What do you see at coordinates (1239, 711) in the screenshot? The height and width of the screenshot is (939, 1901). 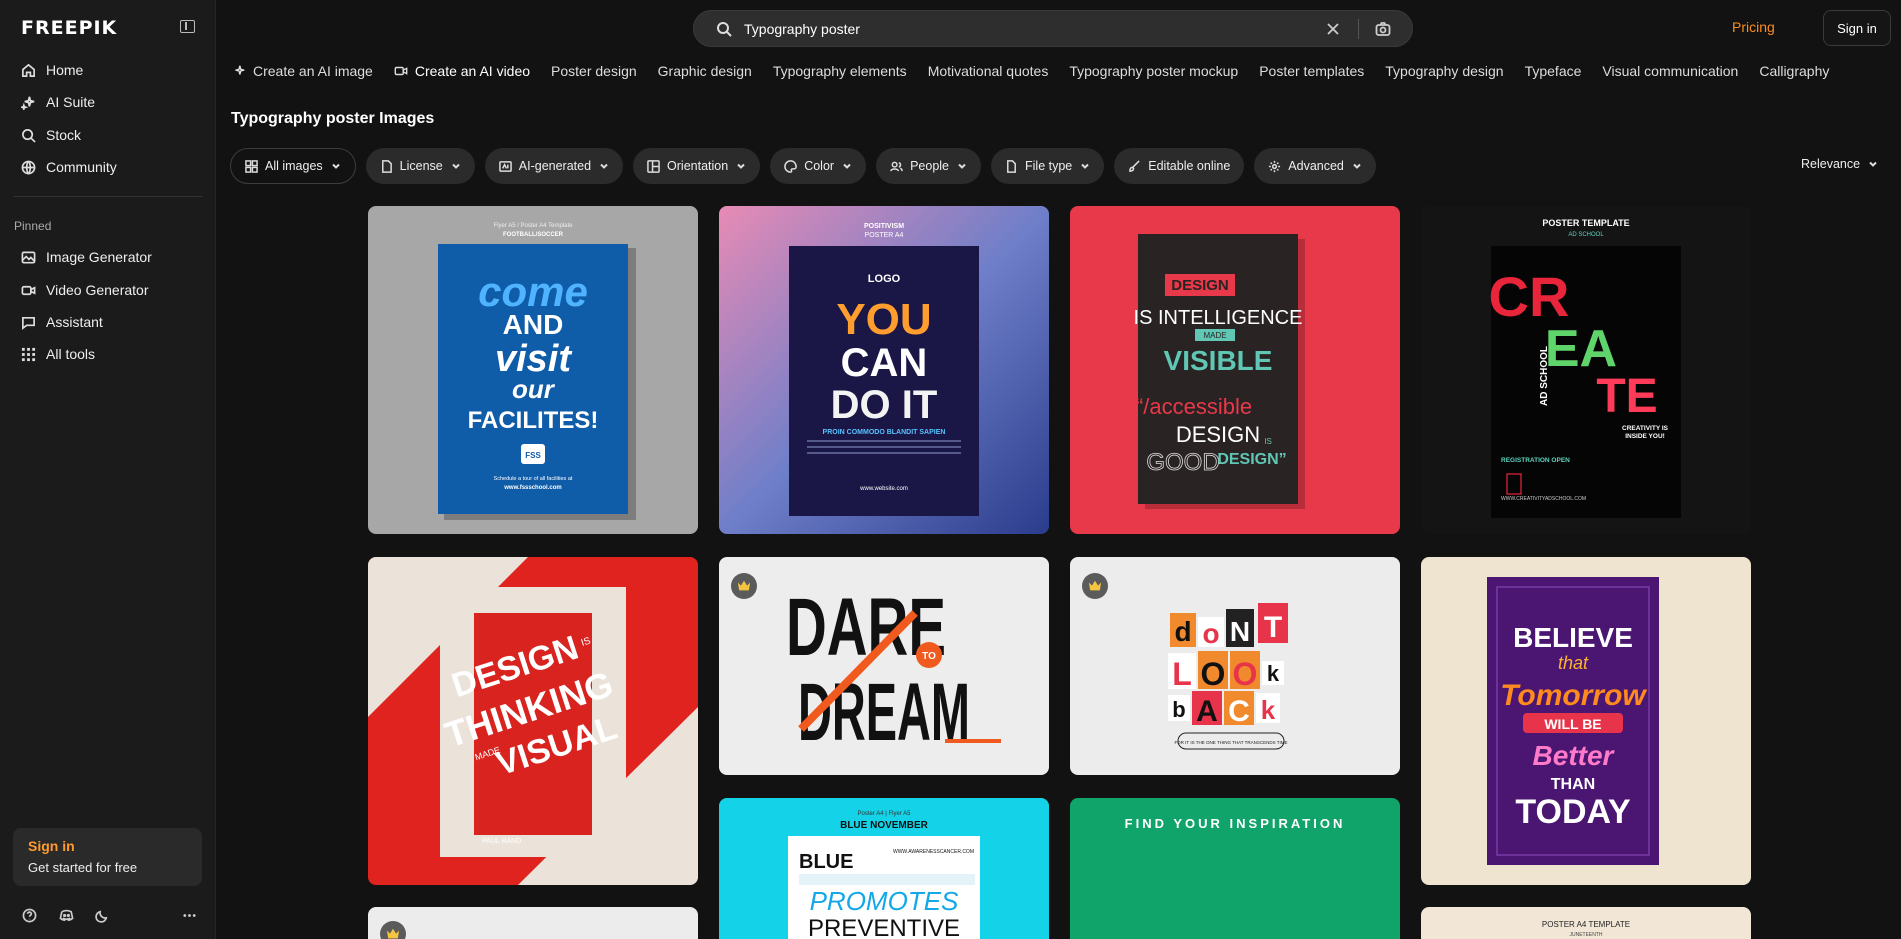 I see `svg-text: C` at bounding box center [1239, 711].